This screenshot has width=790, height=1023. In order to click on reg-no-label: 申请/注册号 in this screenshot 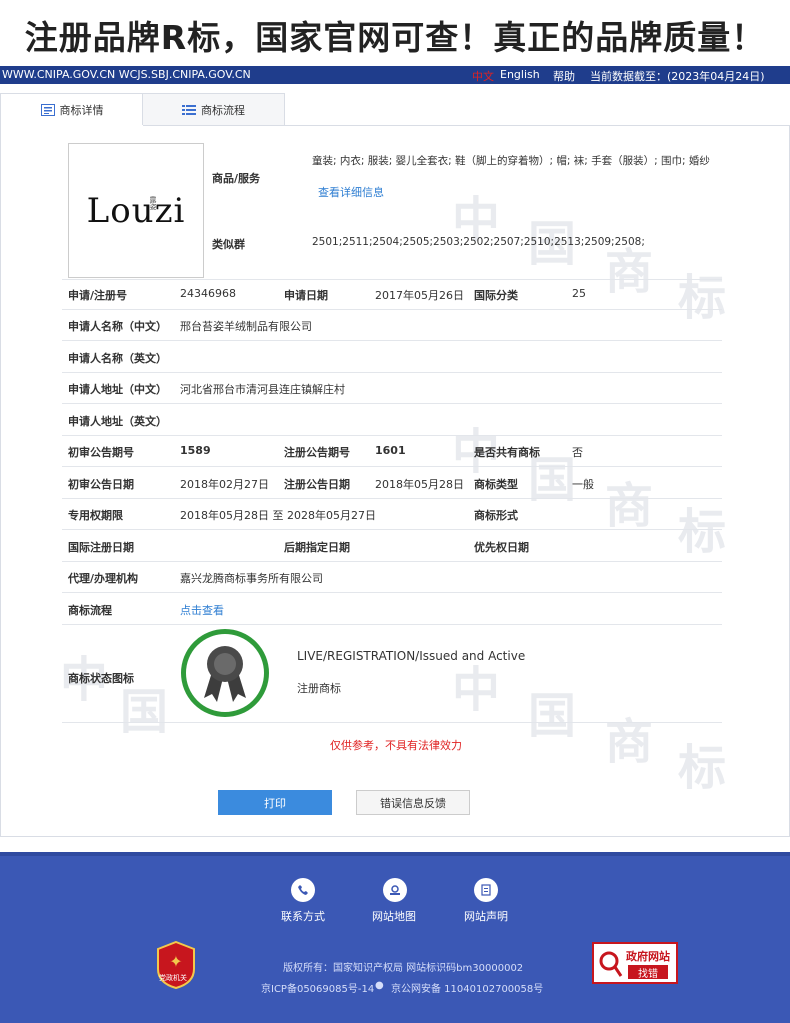, I will do `click(98, 295)`.